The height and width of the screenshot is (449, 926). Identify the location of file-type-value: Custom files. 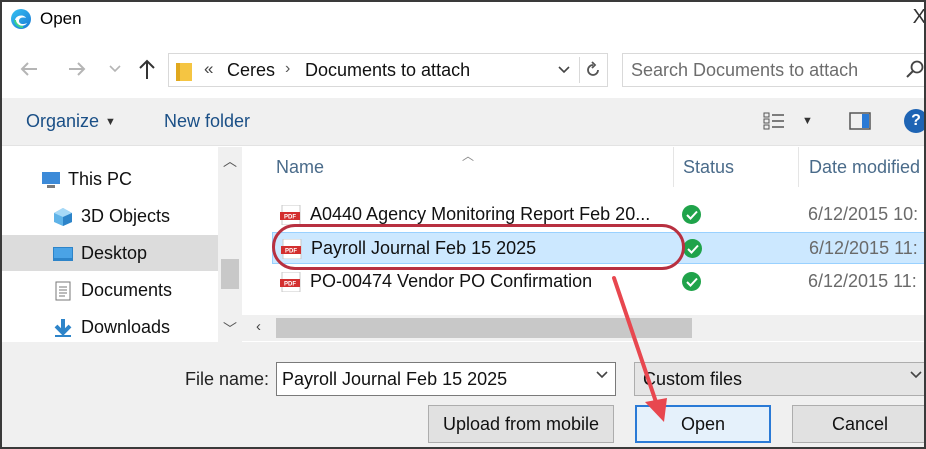
(693, 379).